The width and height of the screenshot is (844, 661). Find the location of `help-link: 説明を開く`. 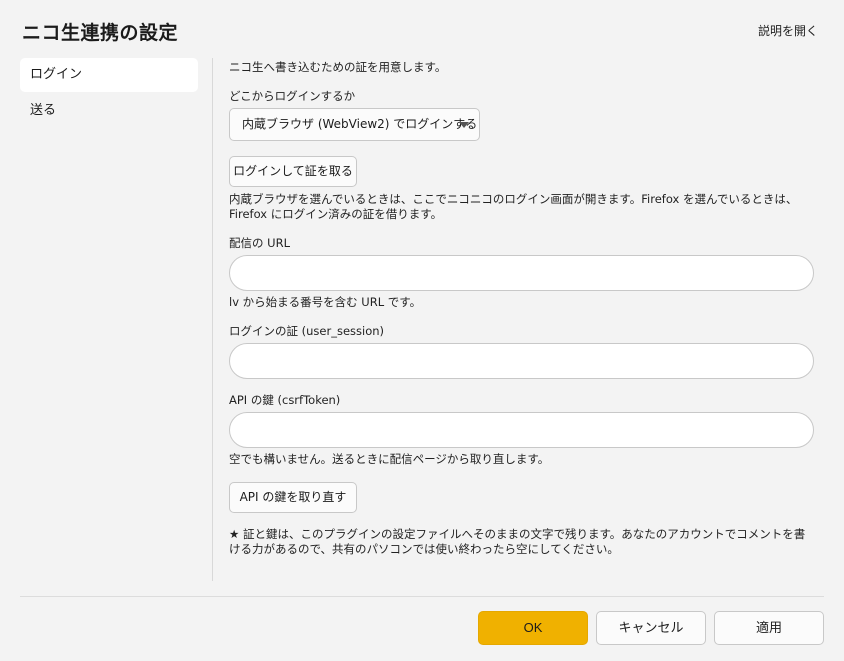

help-link: 説明を開く is located at coordinates (788, 30).